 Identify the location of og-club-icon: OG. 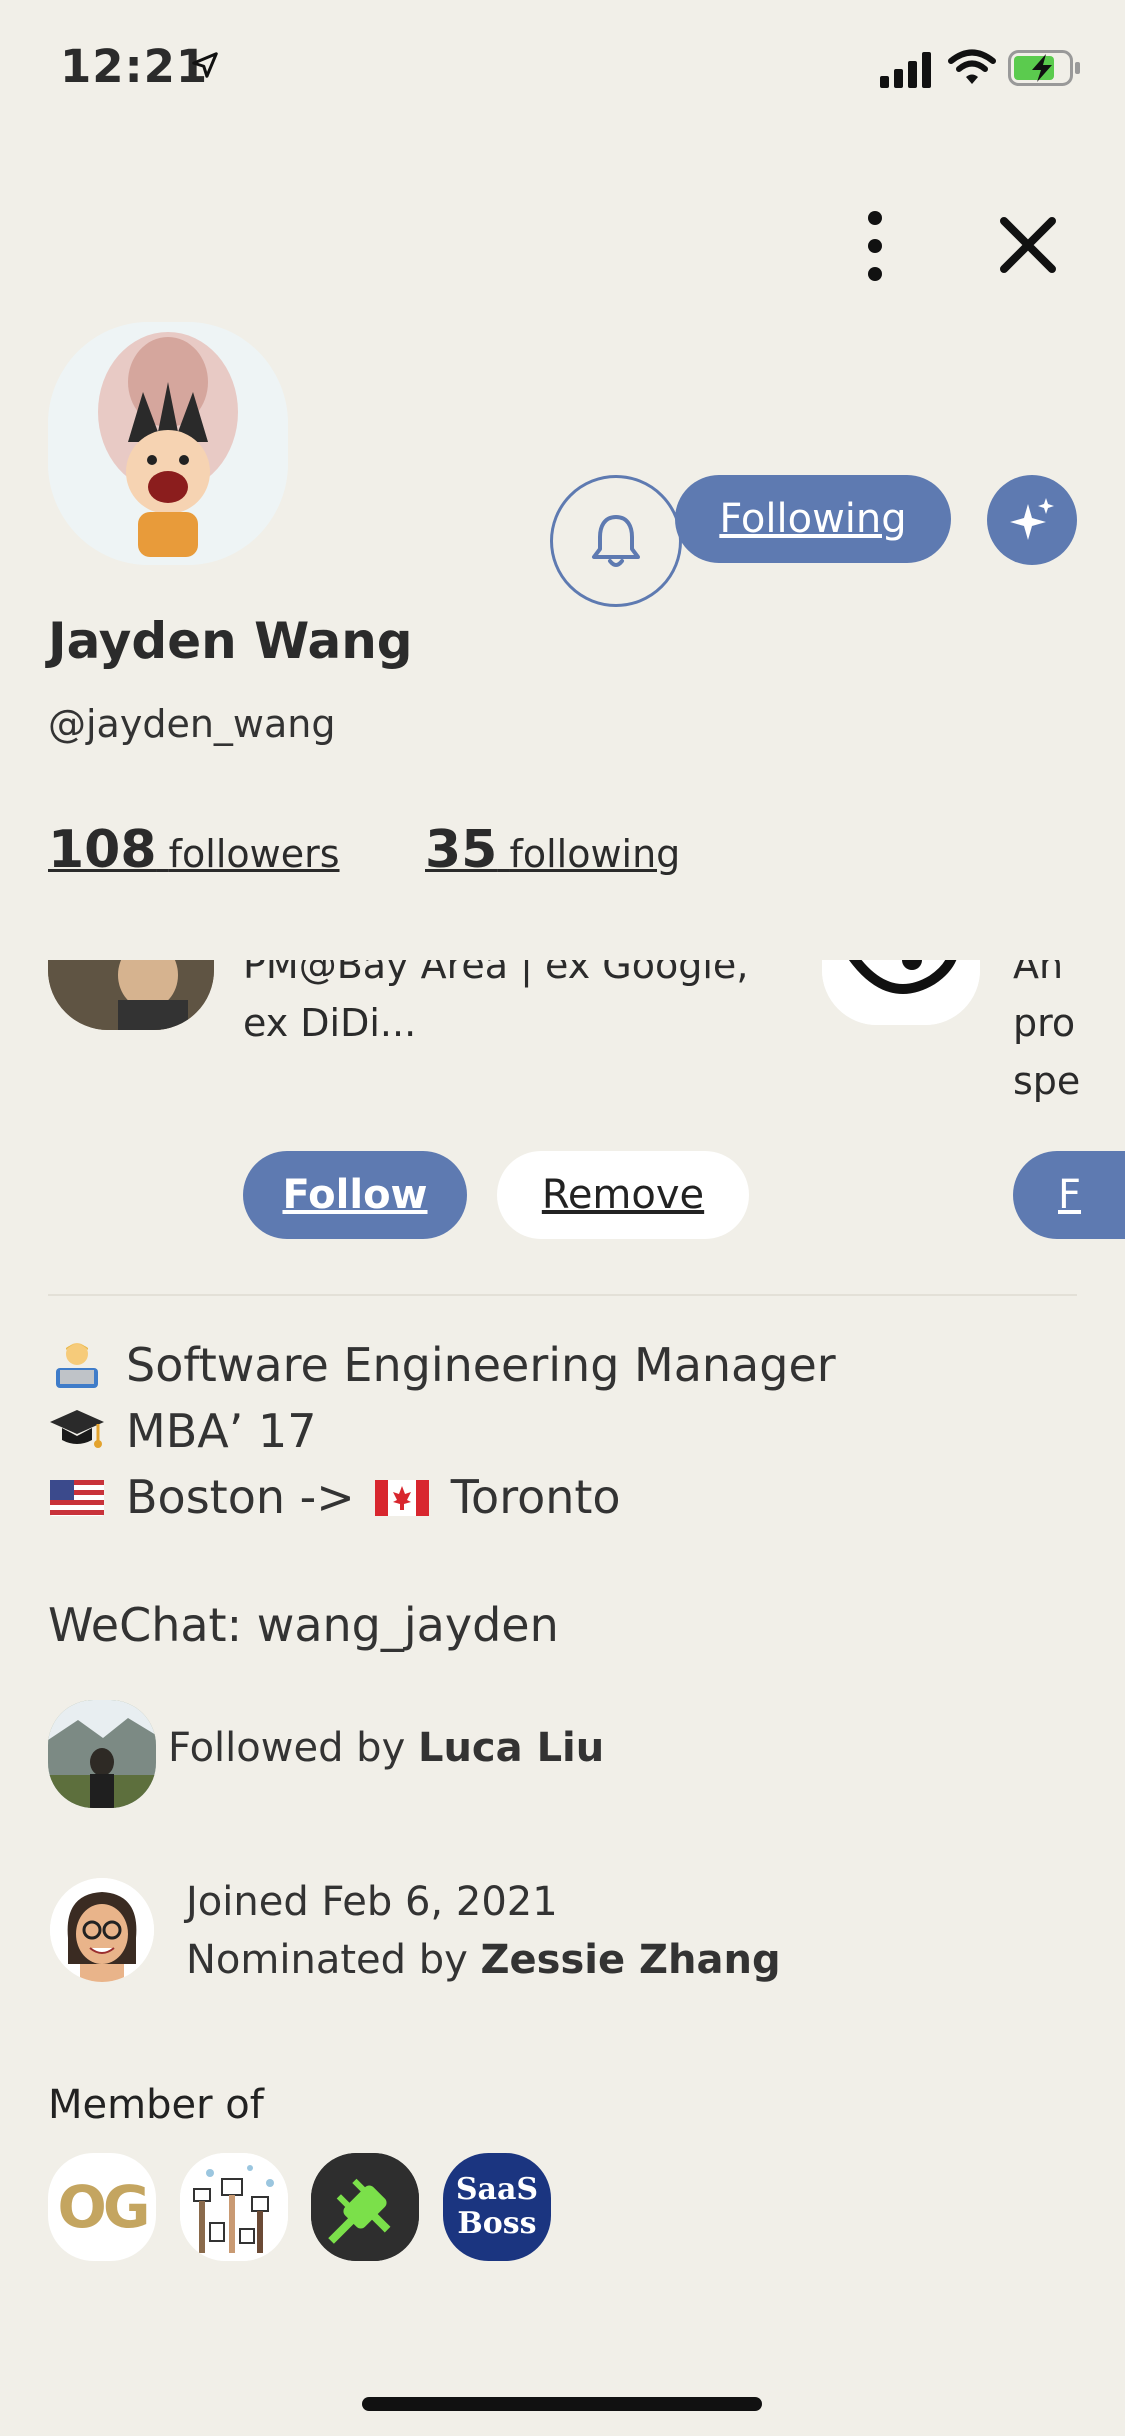
(102, 2207).